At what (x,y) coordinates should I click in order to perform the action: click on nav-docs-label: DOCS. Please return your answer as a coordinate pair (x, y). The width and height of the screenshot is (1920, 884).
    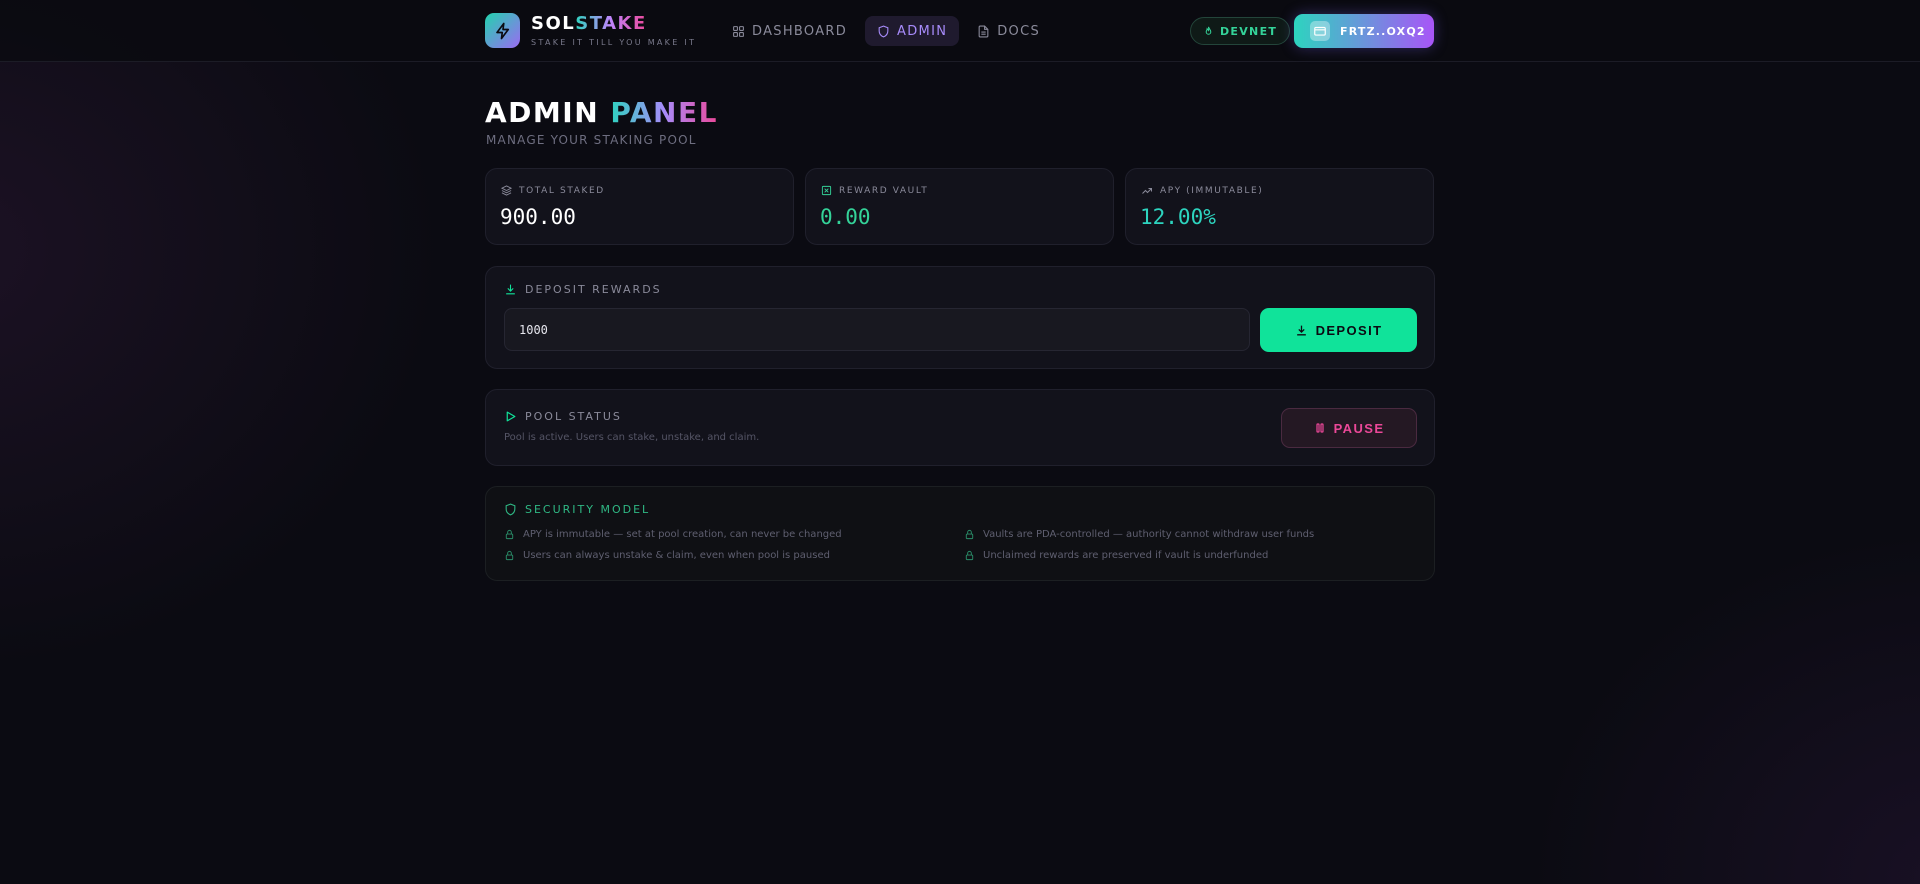
    Looking at the image, I should click on (1019, 31).